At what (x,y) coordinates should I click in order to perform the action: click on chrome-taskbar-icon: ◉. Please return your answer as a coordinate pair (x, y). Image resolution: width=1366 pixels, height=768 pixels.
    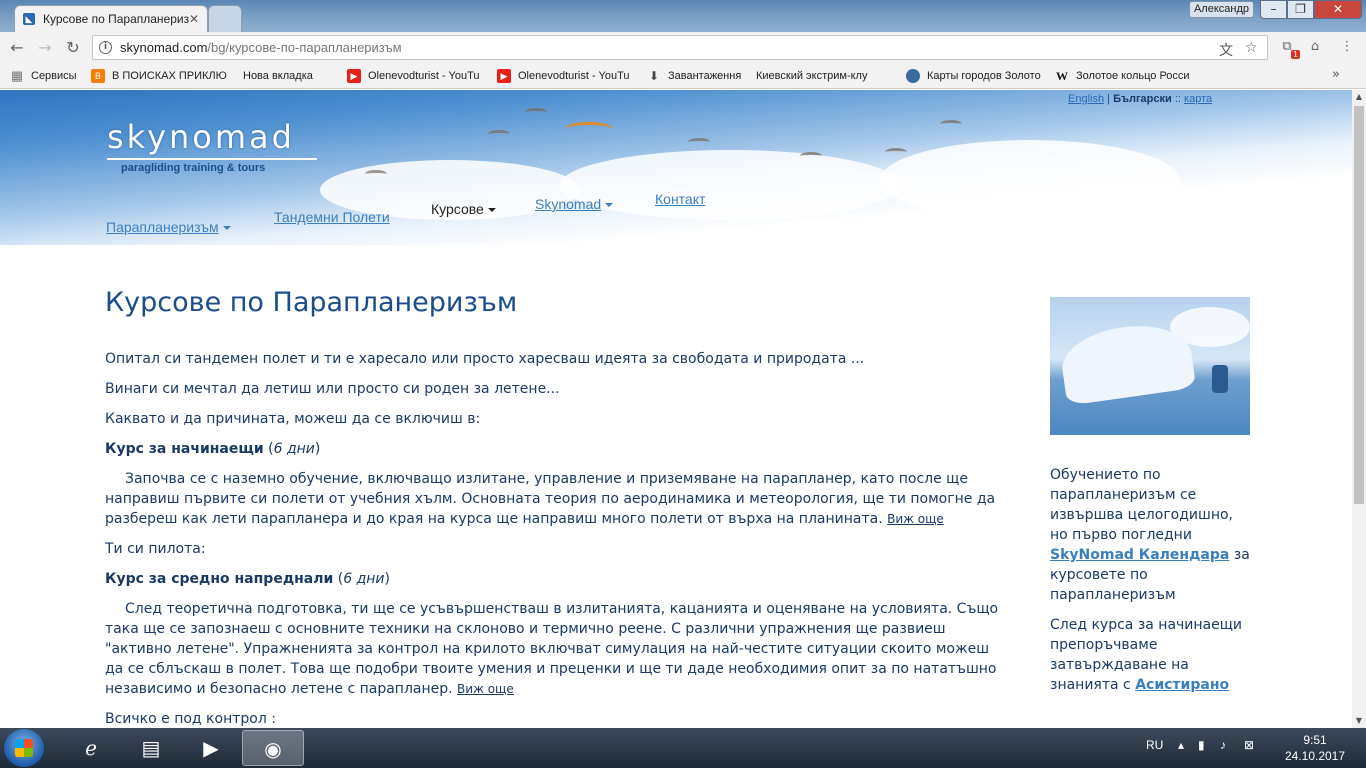
    Looking at the image, I should click on (273, 748).